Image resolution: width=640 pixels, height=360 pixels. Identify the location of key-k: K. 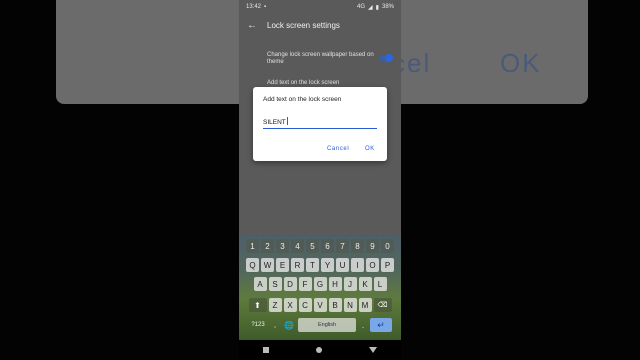
(365, 284).